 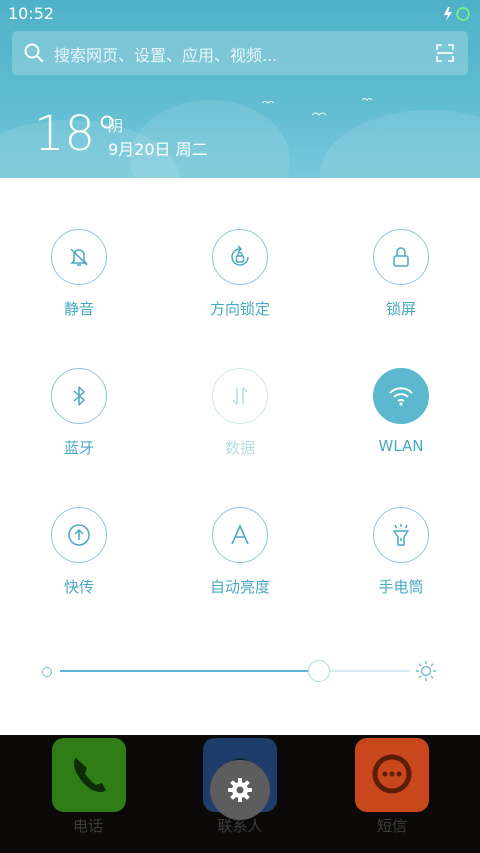 I want to click on charging-bolt-icon, so click(x=457, y=14).